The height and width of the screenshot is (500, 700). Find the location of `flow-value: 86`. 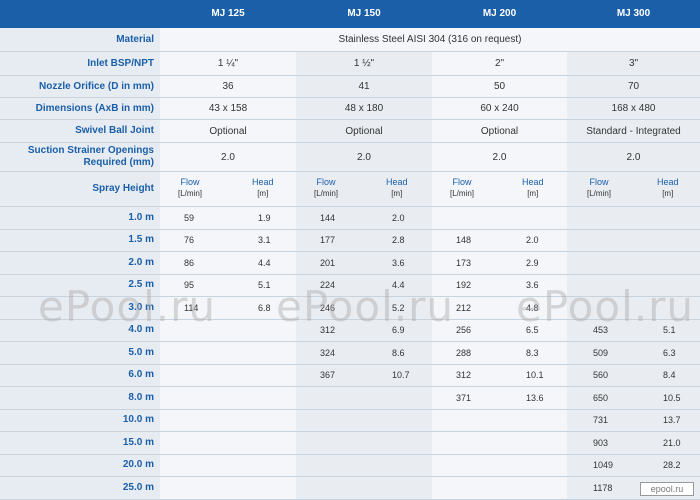

flow-value: 86 is located at coordinates (189, 262).